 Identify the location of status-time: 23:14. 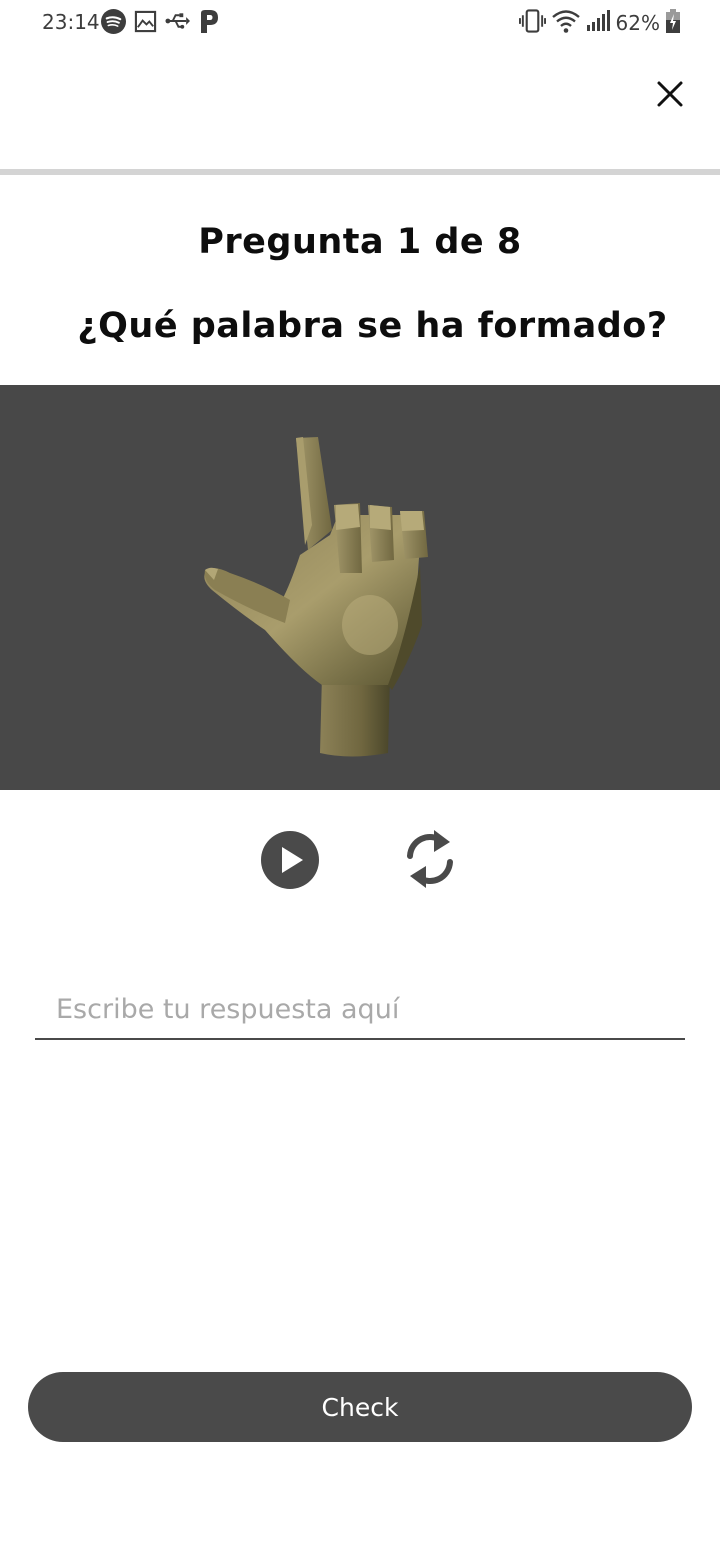
(71, 22).